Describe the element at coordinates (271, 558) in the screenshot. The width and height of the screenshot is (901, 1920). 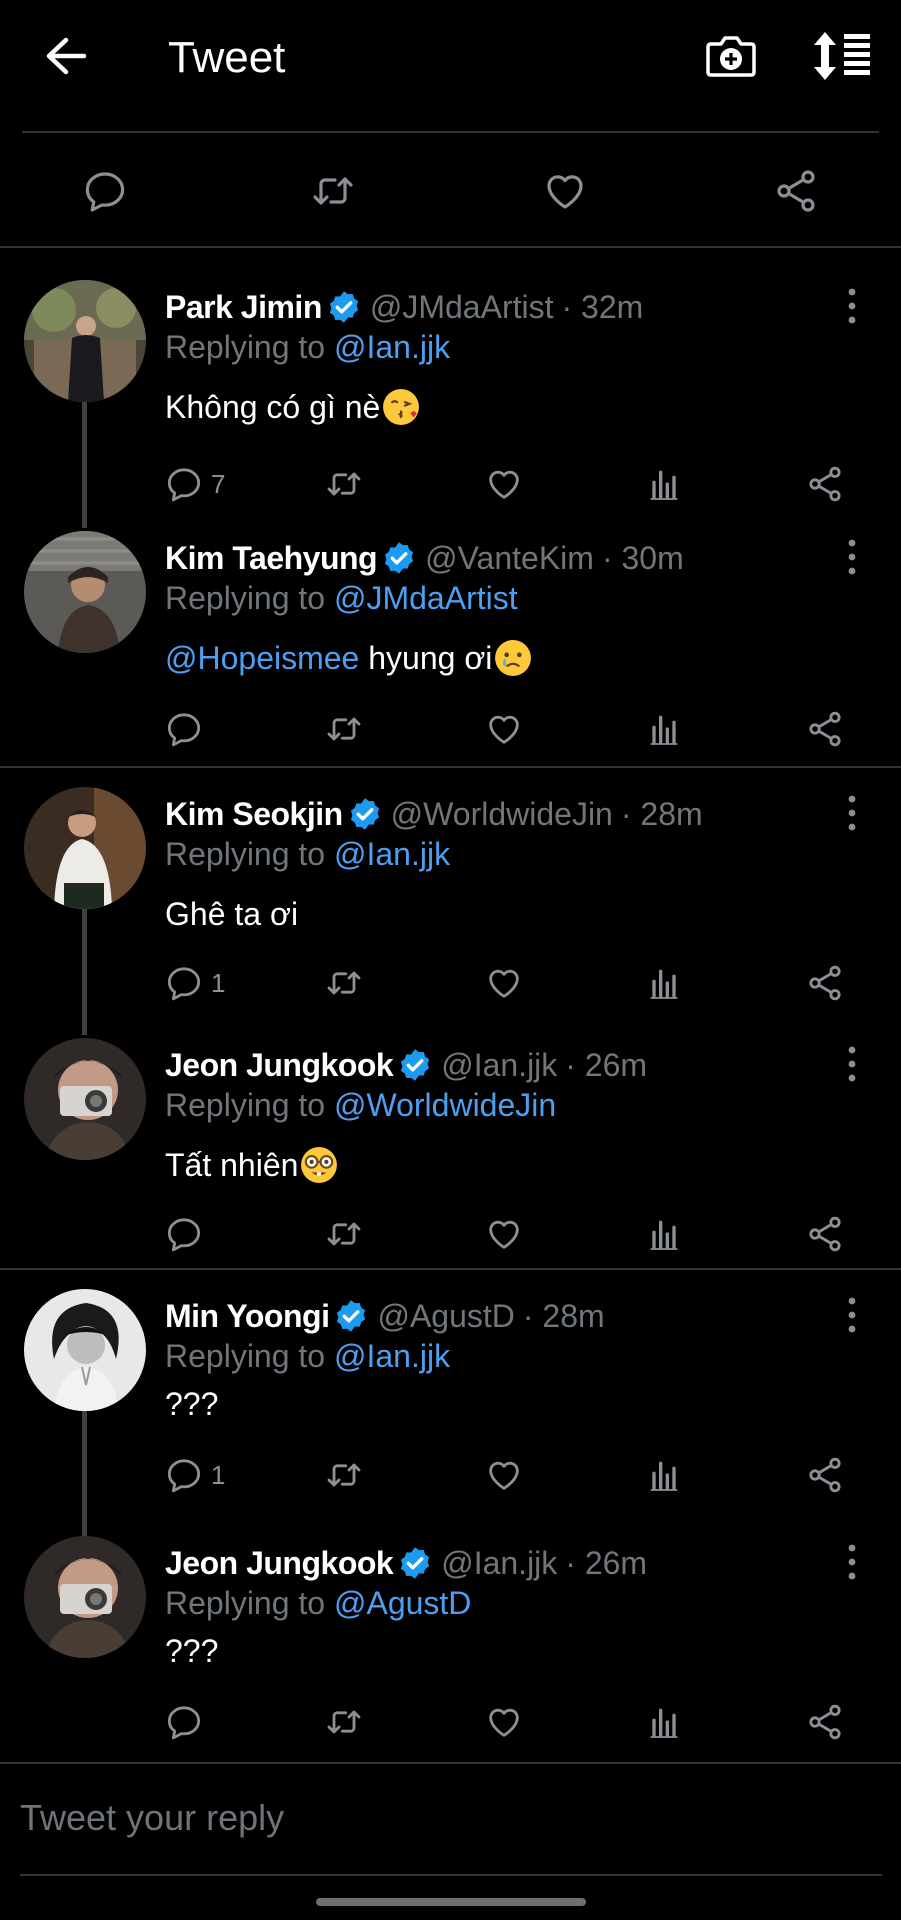
I see `display-name: Kim Taehyung` at that location.